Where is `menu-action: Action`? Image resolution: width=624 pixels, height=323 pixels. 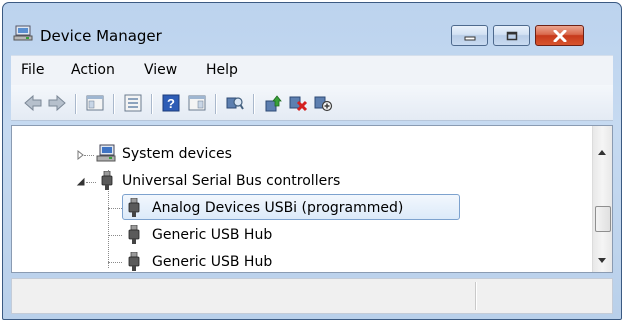
menu-action: Action is located at coordinates (93, 70).